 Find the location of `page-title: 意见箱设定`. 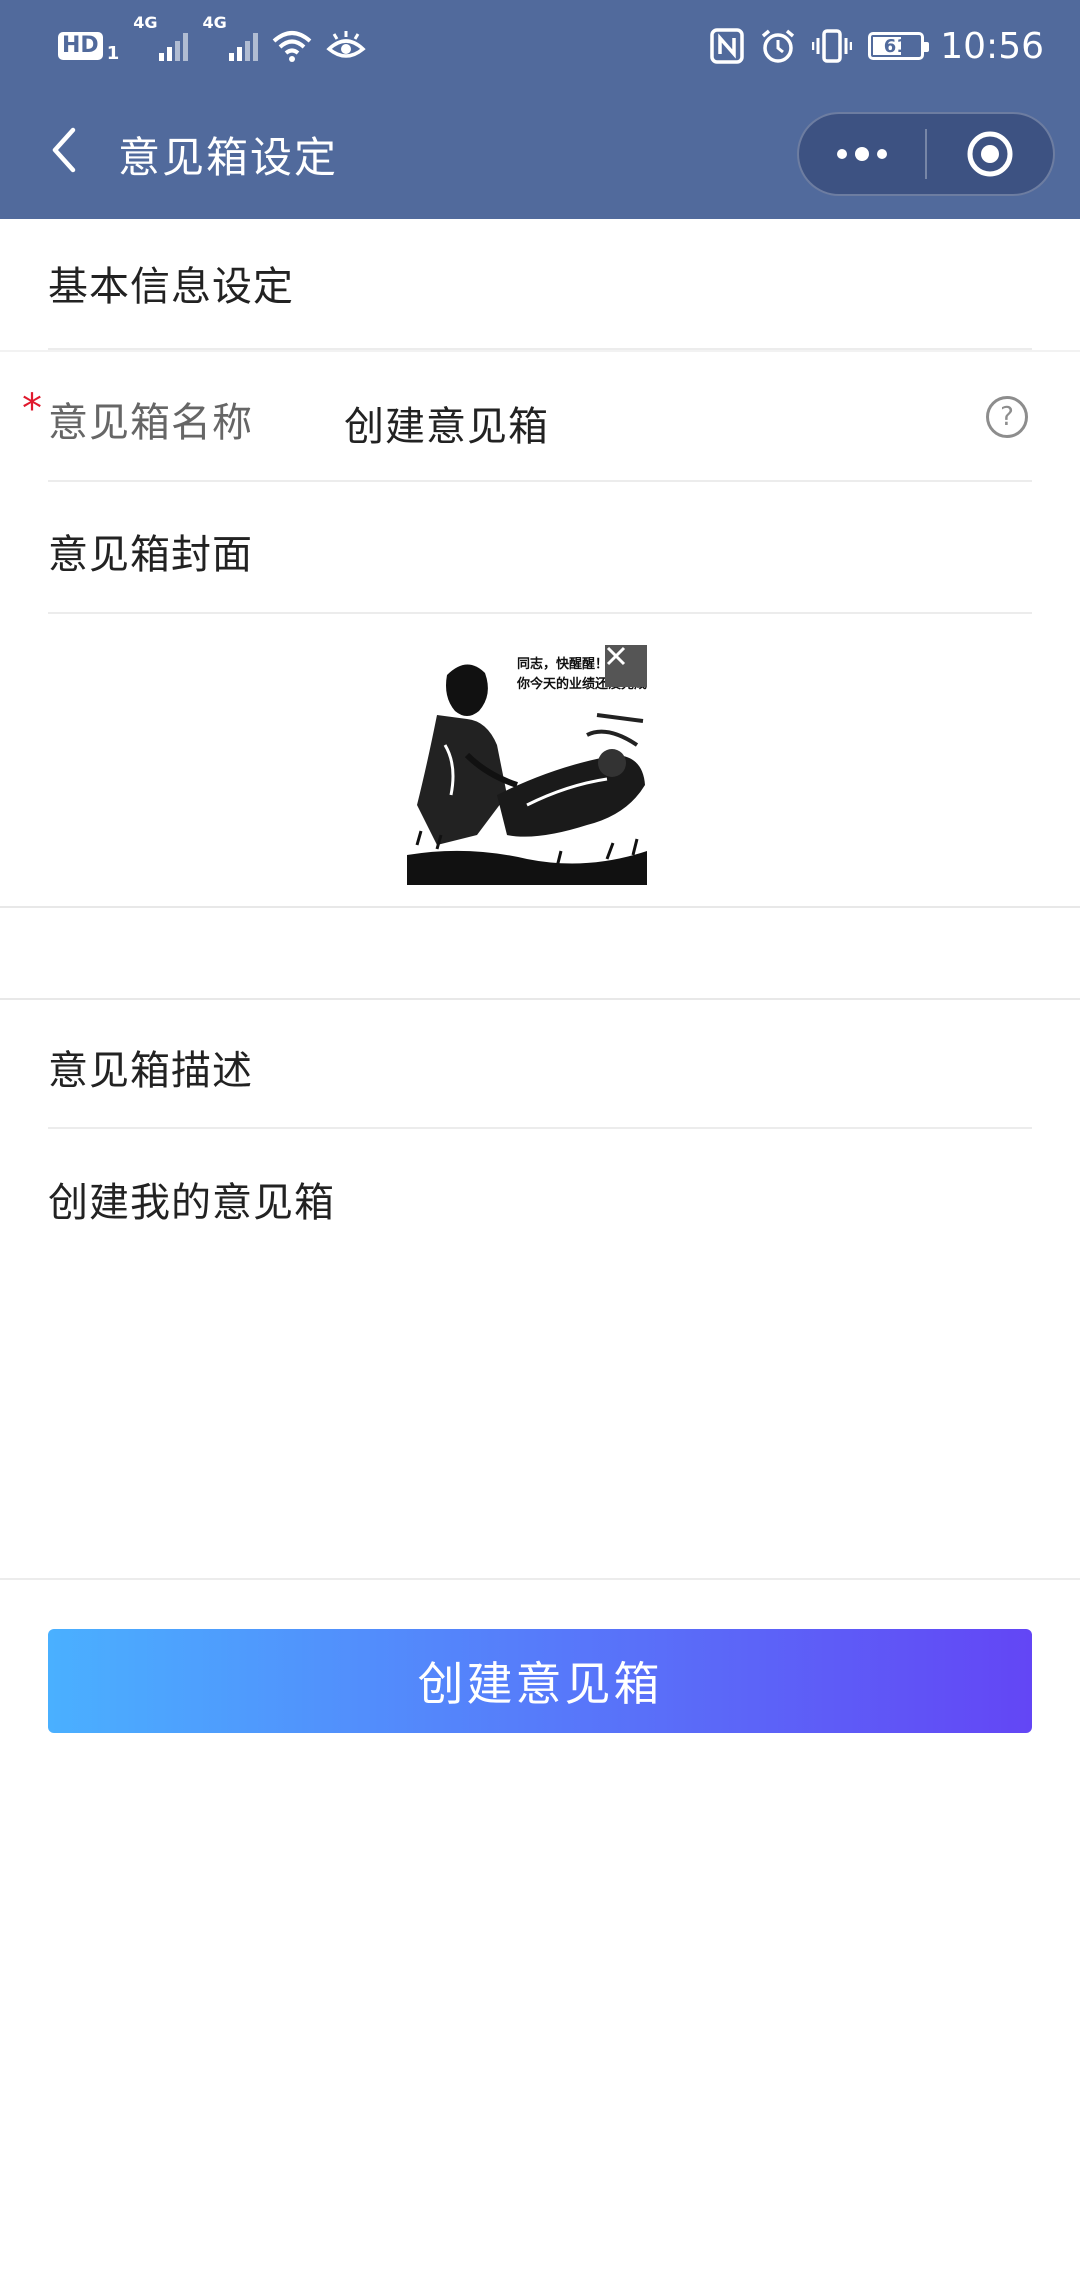

page-title: 意见箱设定 is located at coordinates (228, 157).